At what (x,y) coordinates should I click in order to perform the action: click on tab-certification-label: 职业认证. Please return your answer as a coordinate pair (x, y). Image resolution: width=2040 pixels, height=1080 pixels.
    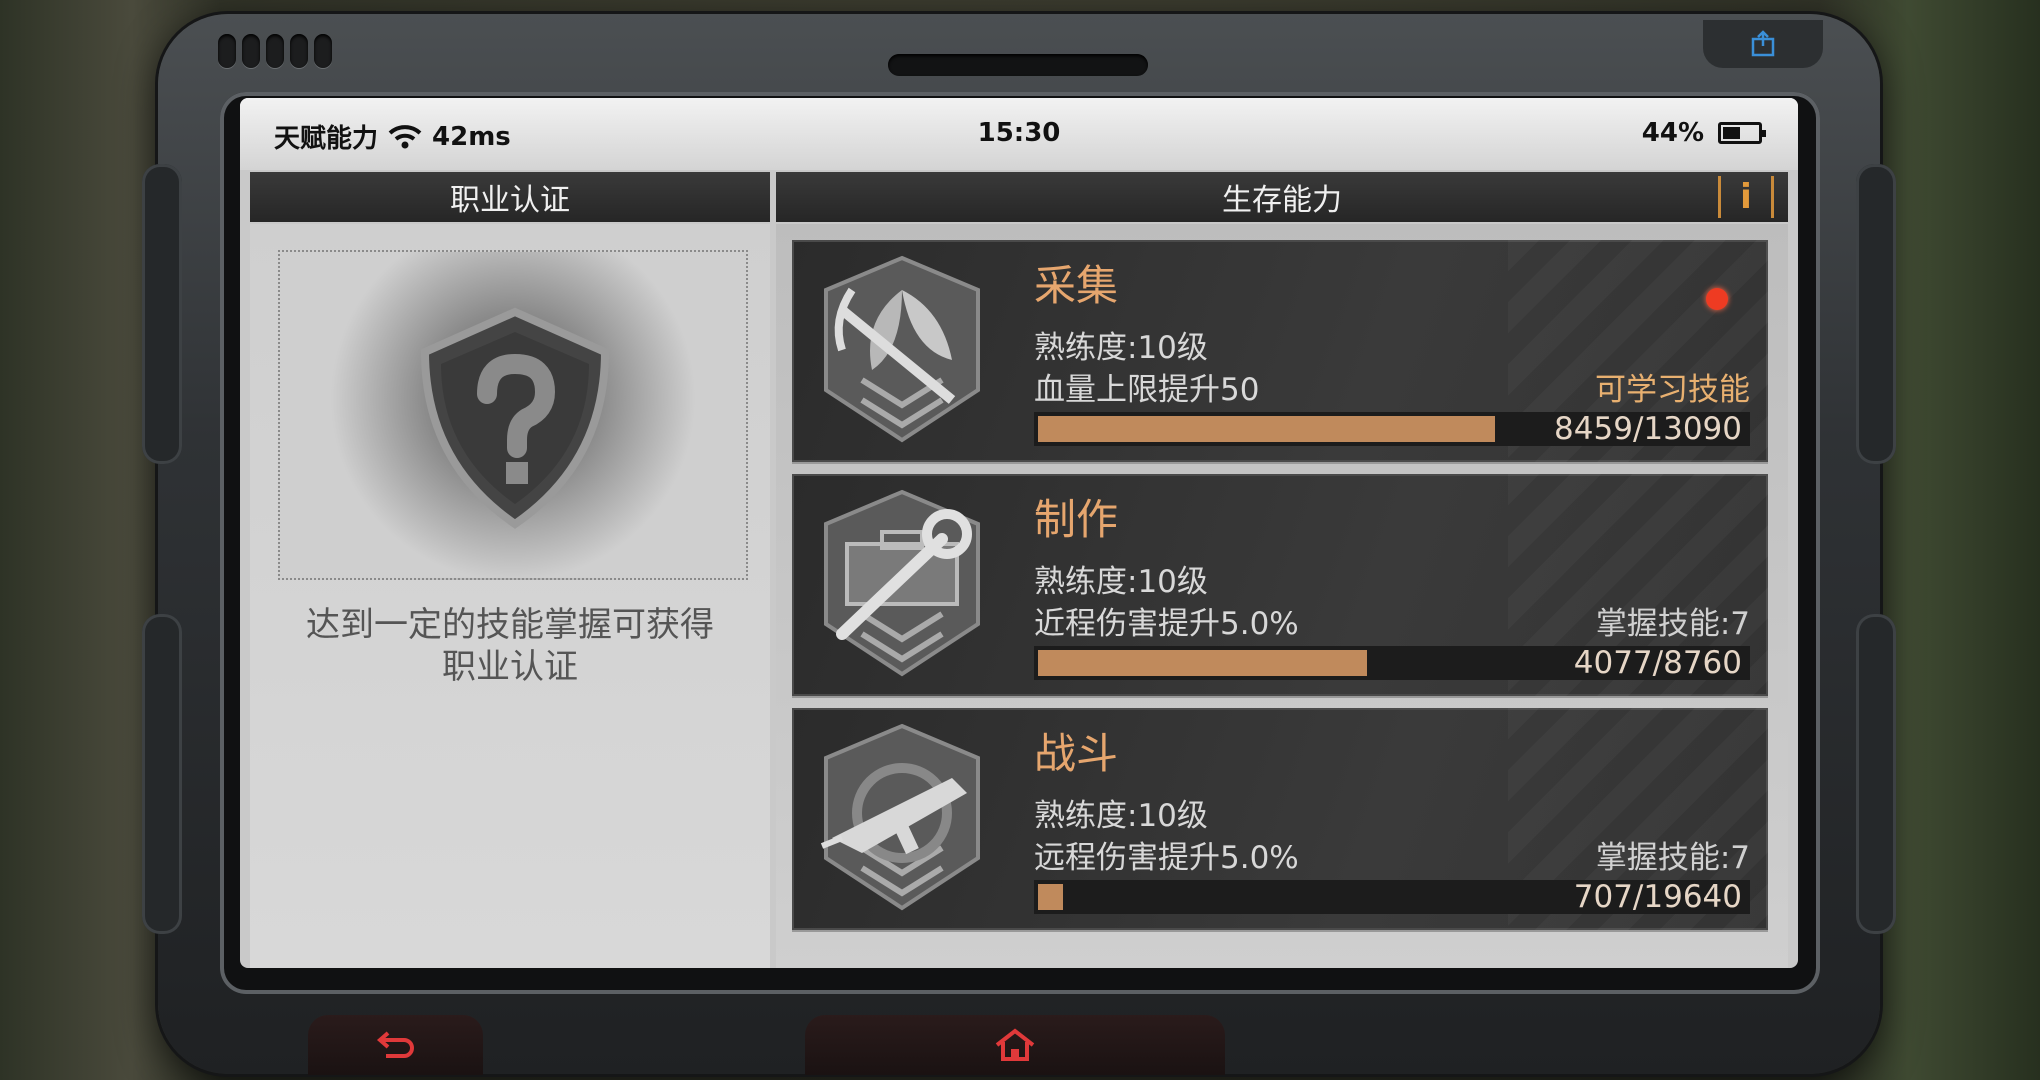
    Looking at the image, I should click on (510, 200).